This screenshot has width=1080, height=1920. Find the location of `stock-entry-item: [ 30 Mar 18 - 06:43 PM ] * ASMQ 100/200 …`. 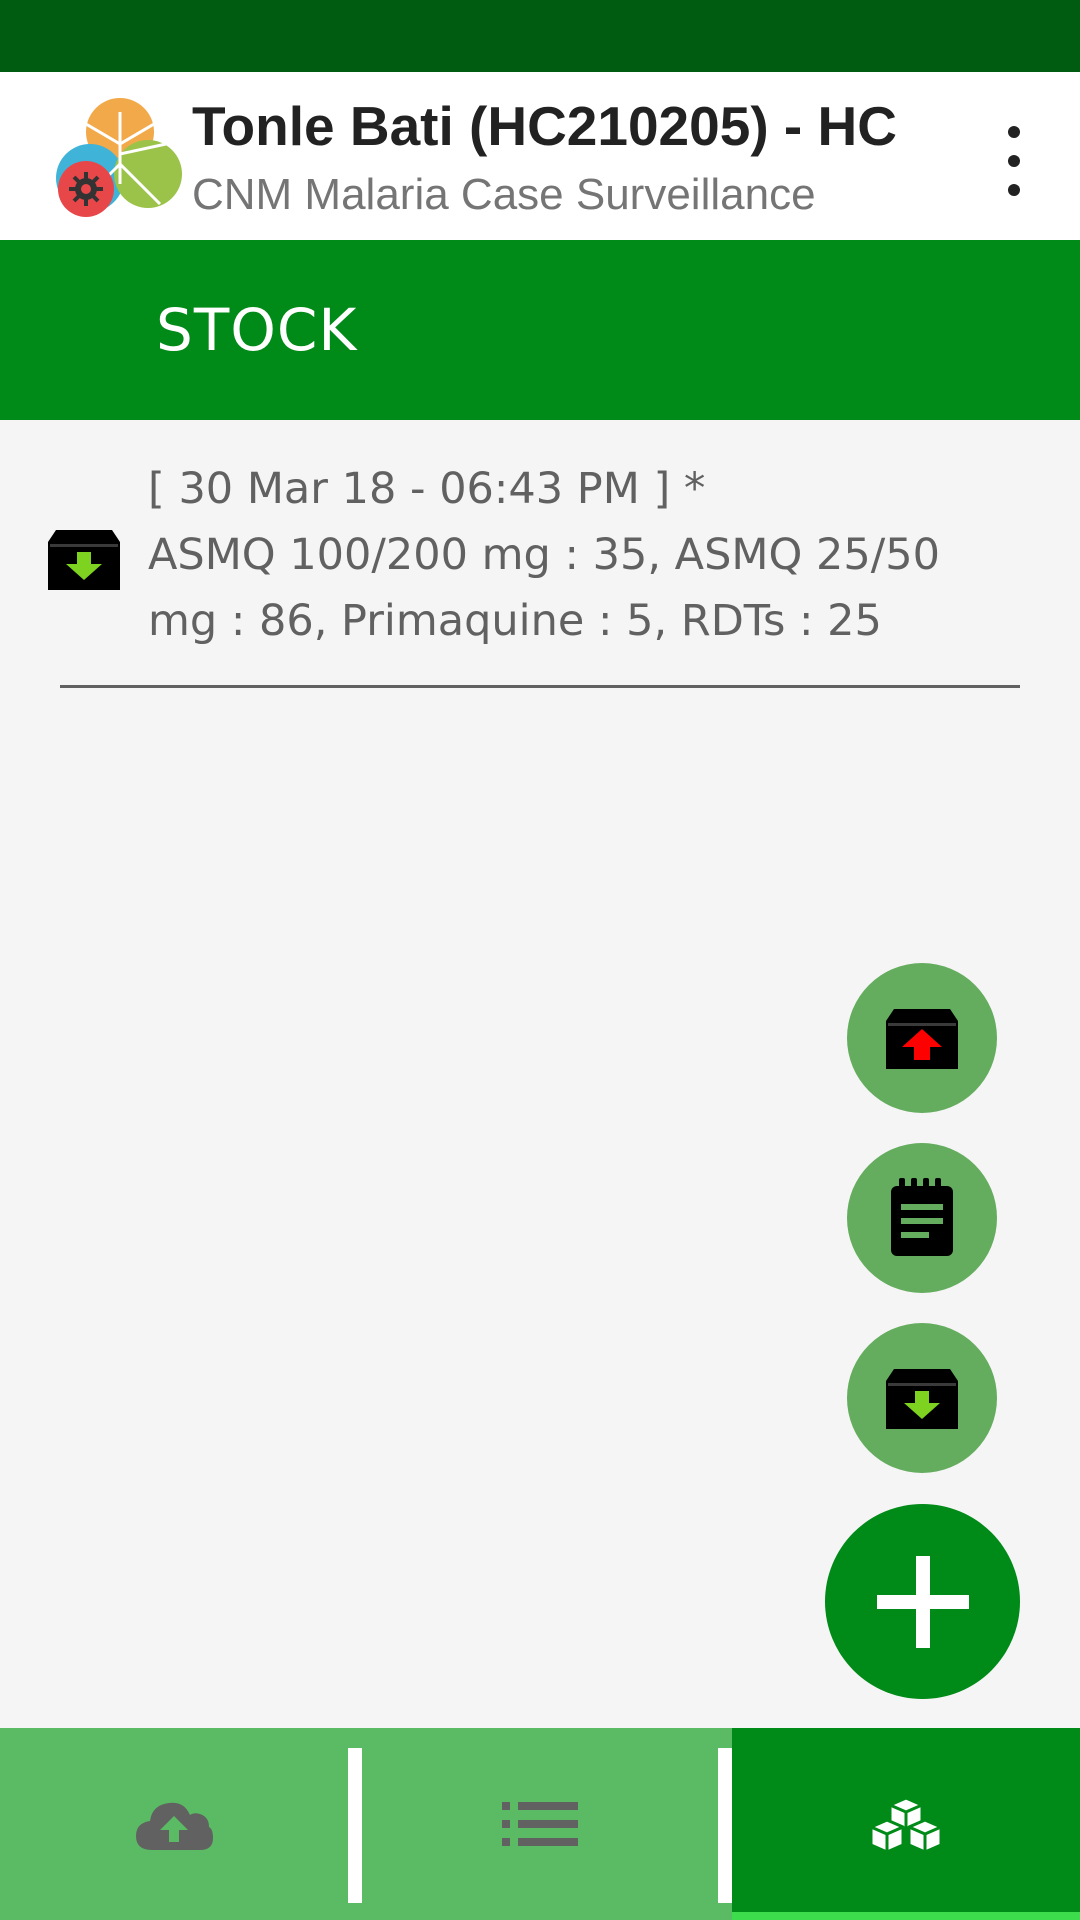

stock-entry-item: [ 30 Mar 18 - 06:43 PM ] * ASMQ 100/200 … is located at coordinates (540, 565).